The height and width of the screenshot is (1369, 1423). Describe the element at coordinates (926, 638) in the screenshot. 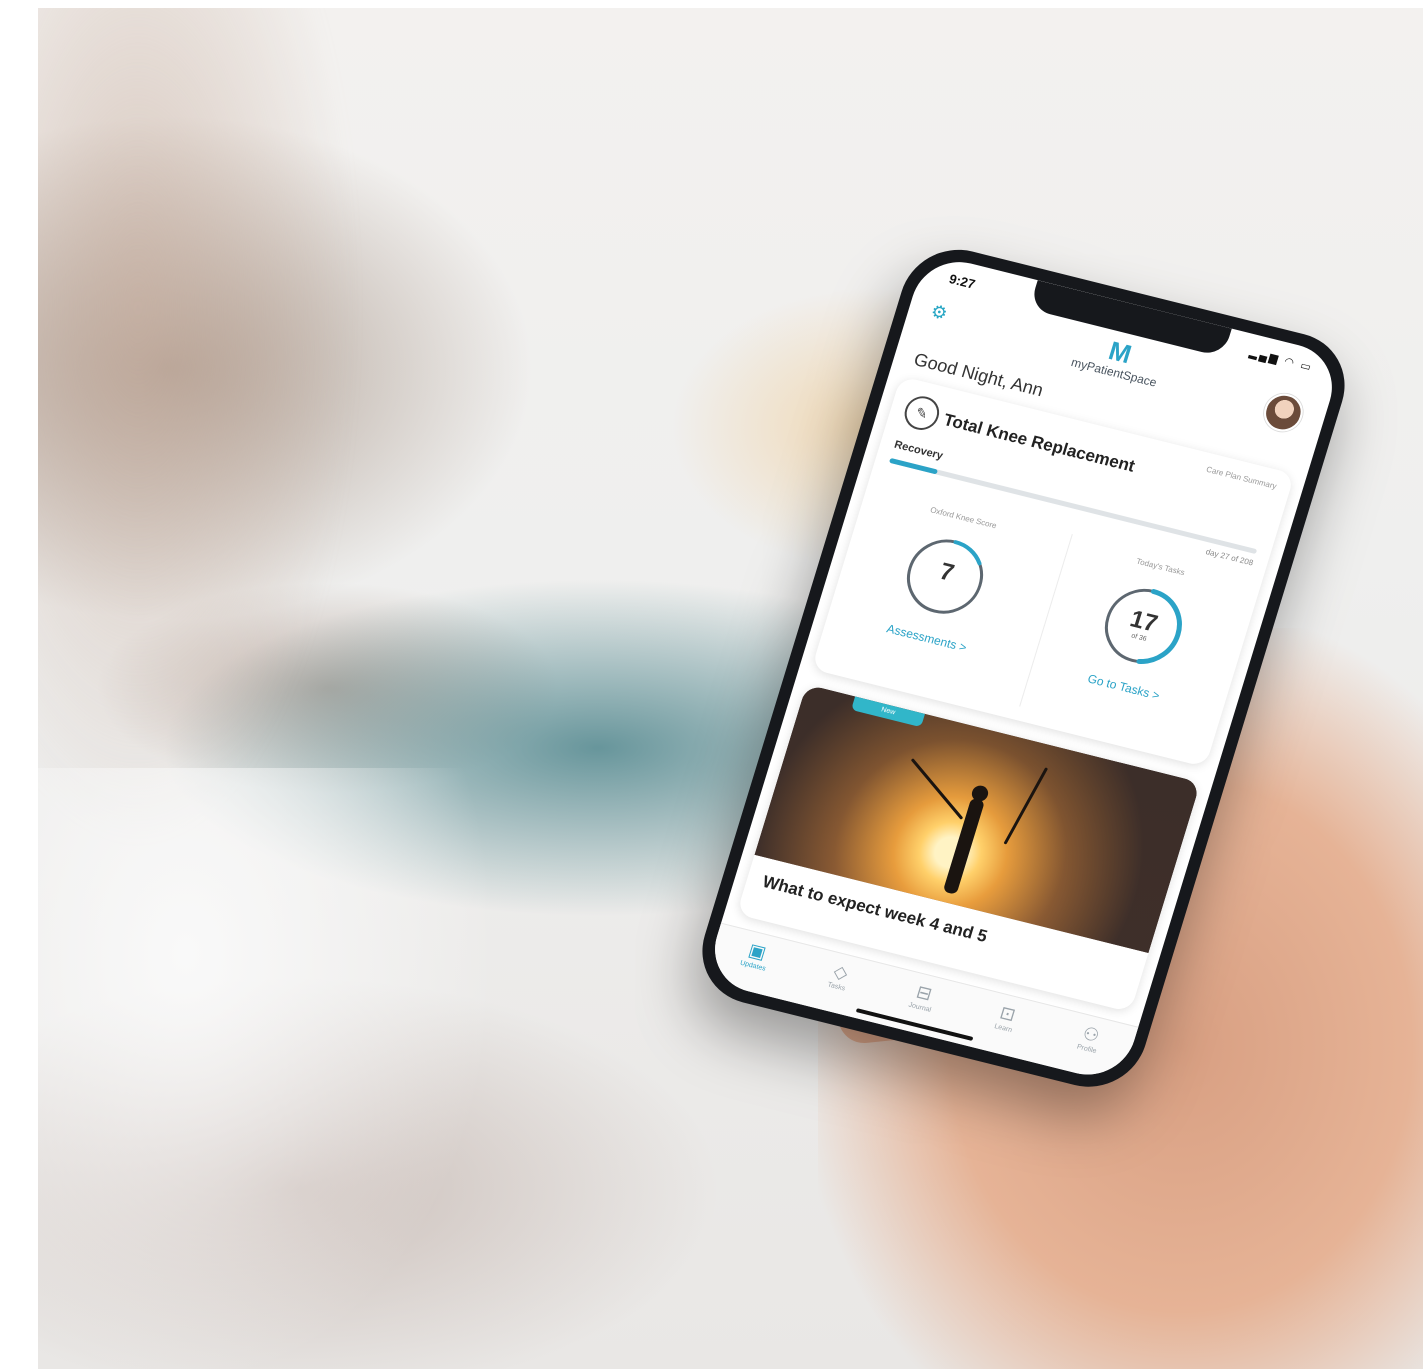

I see `assessments-link: Assessments >` at that location.